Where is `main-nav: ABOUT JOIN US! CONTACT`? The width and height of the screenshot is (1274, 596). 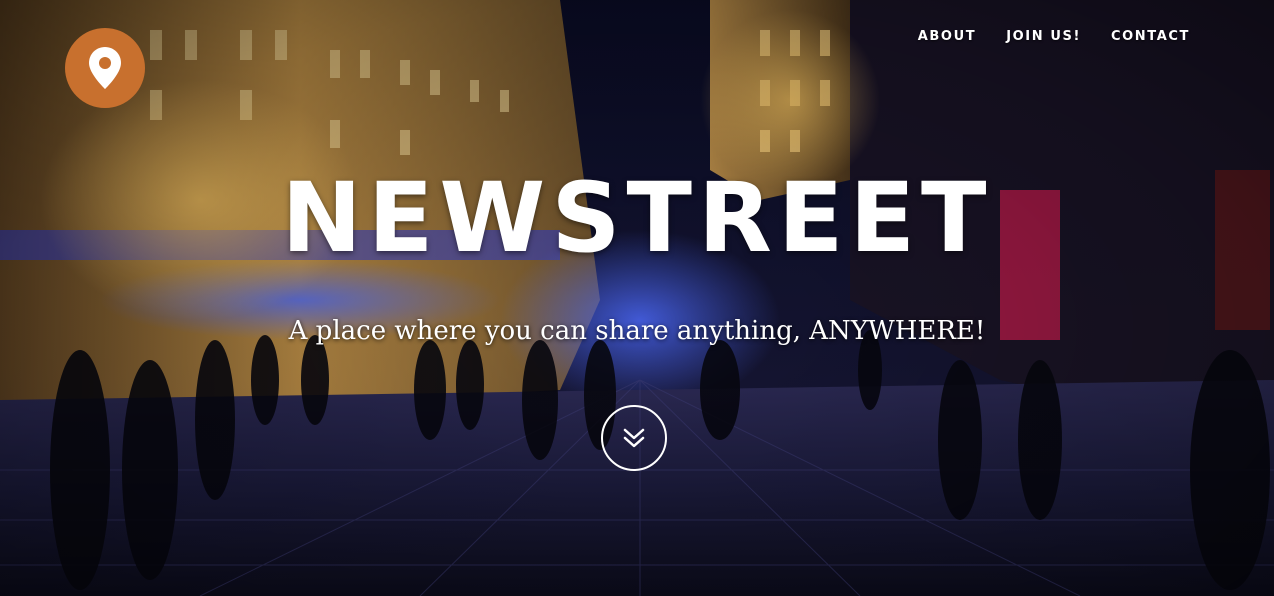 main-nav: ABOUT JOIN US! CONTACT is located at coordinates (1054, 36).